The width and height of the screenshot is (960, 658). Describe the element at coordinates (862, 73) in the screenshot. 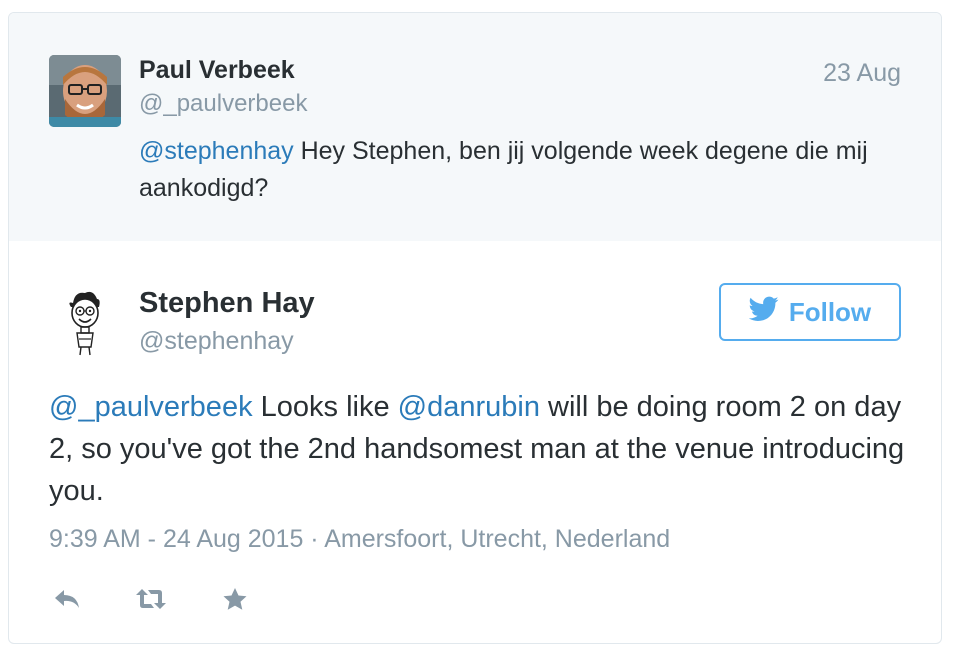

I see `parent-tweet-date: 23 Aug` at that location.